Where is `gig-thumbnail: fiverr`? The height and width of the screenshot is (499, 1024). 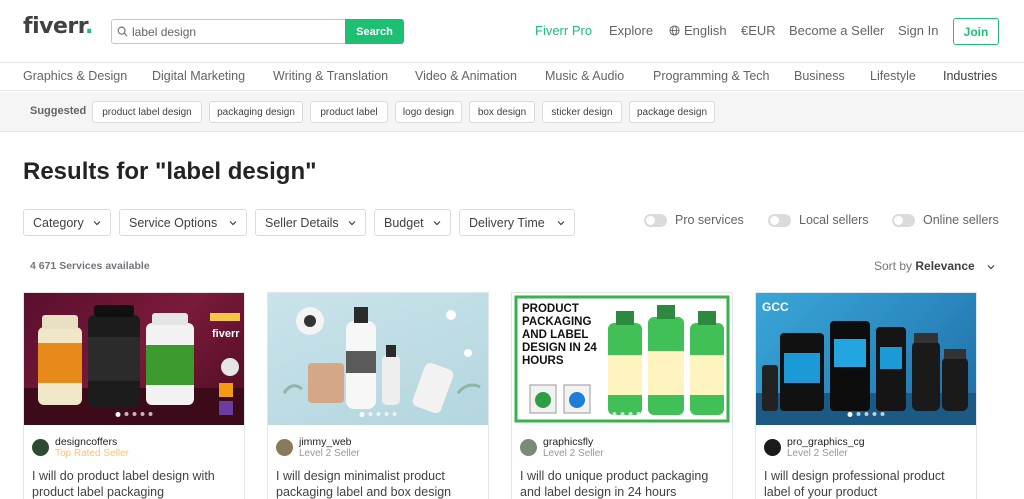 gig-thumbnail: fiverr is located at coordinates (134, 359).